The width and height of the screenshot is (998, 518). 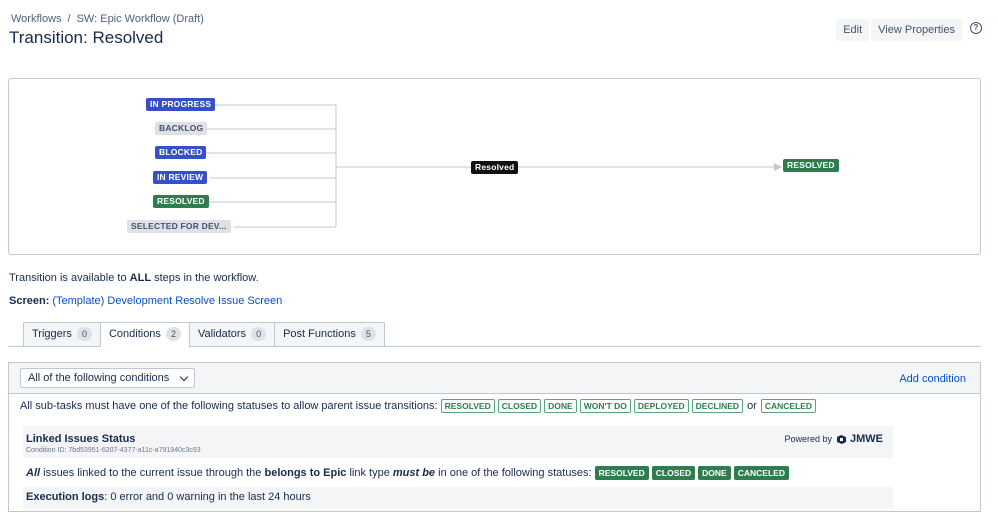 What do you see at coordinates (86, 37) in the screenshot?
I see `page-title: Transition: Resolved` at bounding box center [86, 37].